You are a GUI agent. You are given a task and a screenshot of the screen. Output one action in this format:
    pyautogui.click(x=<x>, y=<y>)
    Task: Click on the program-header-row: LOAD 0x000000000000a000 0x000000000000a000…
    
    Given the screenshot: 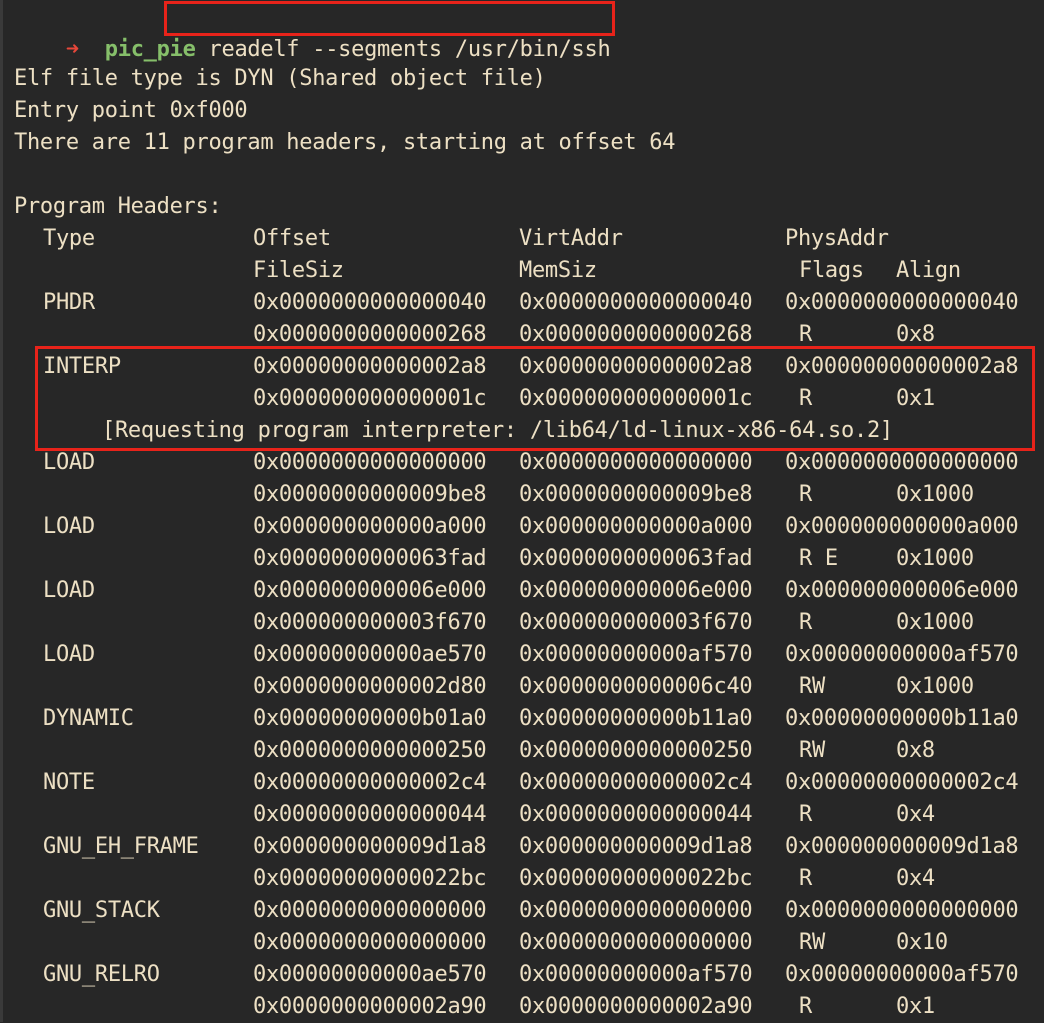 What is the action you would take?
    pyautogui.click(x=529, y=527)
    